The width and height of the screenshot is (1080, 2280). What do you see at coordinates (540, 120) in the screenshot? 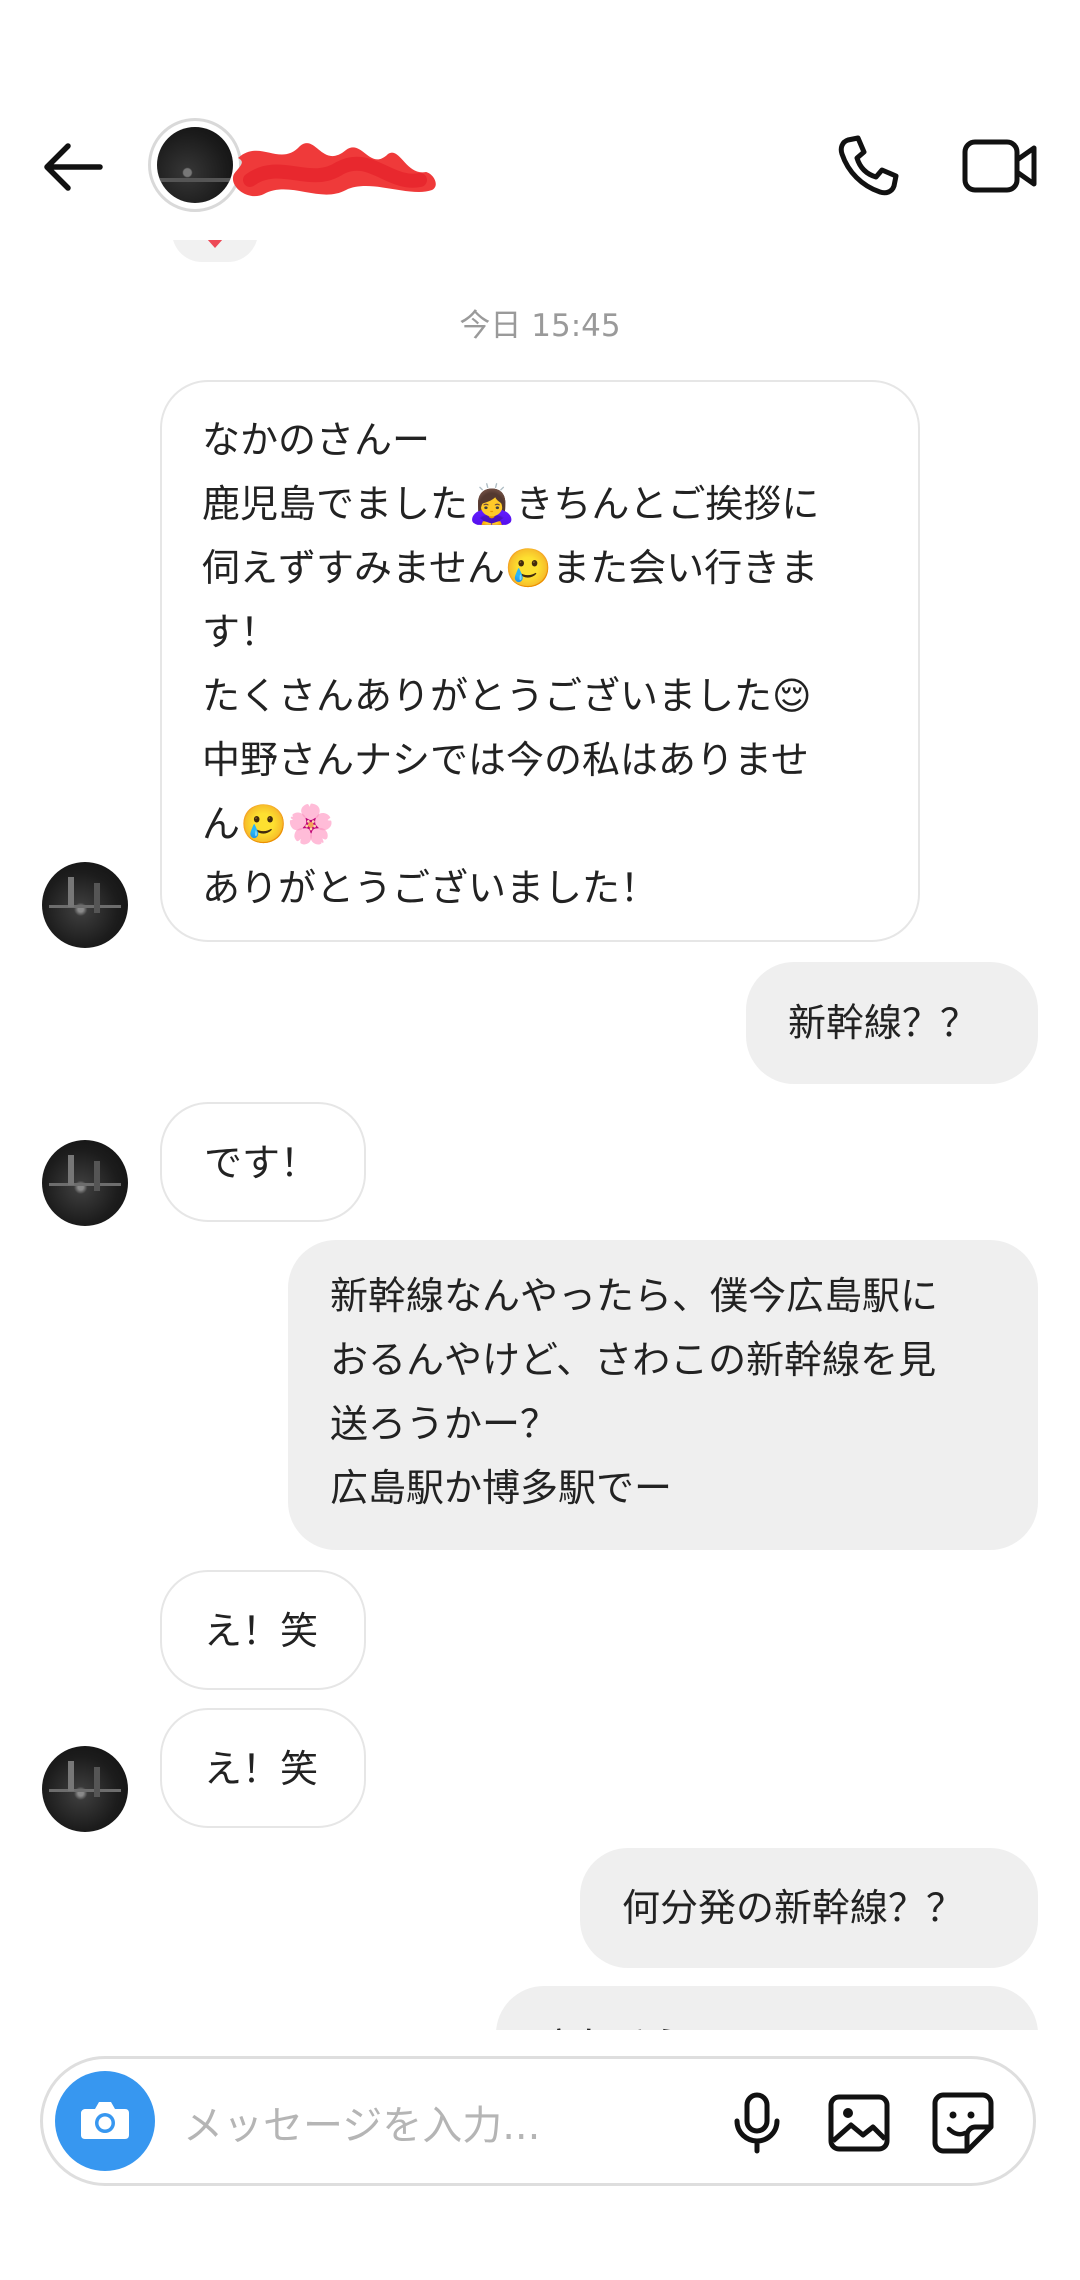
I see `chat-header` at bounding box center [540, 120].